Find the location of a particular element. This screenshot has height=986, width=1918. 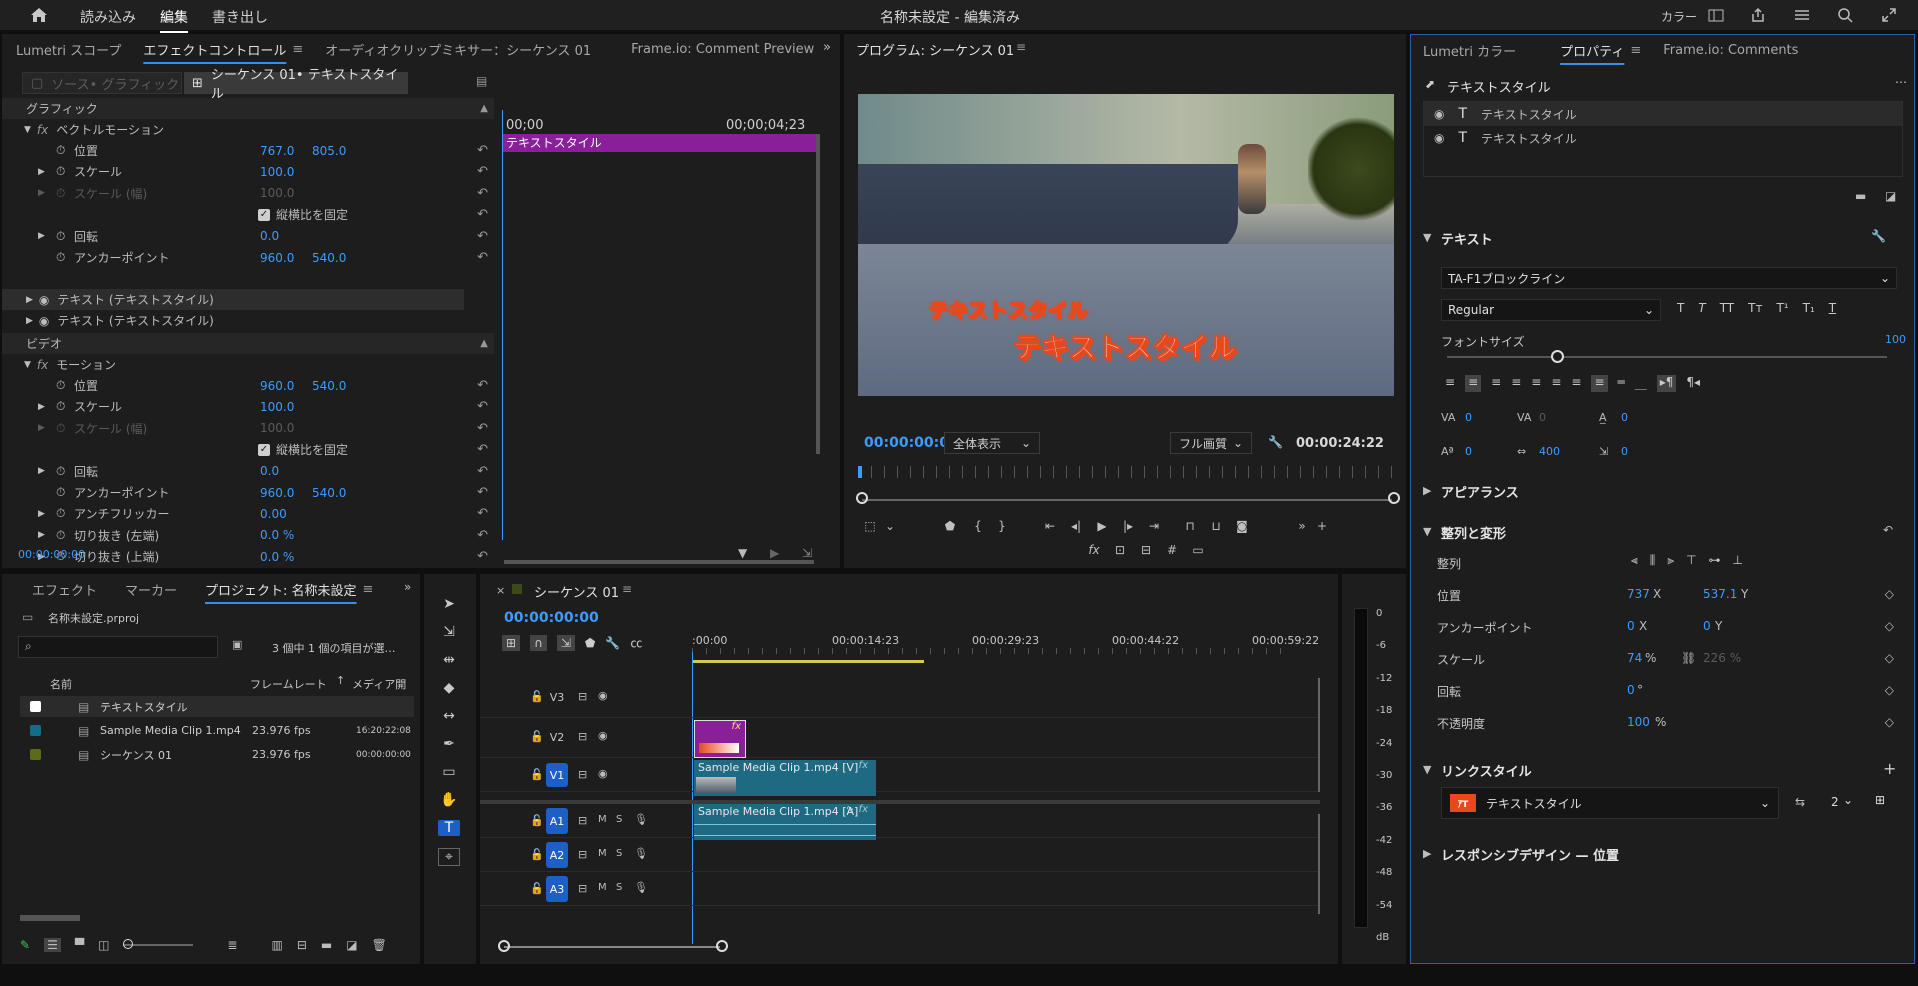

remix-icon: ⌖ is located at coordinates (449, 857).